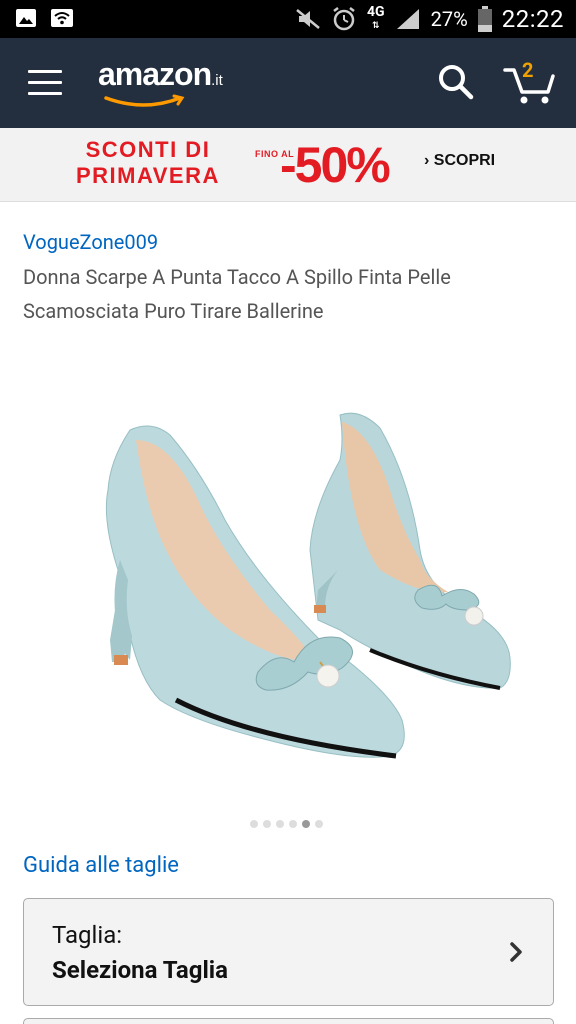 The image size is (576, 1024). What do you see at coordinates (288, 83) in the screenshot?
I see `app-header: amazon.it 2` at bounding box center [288, 83].